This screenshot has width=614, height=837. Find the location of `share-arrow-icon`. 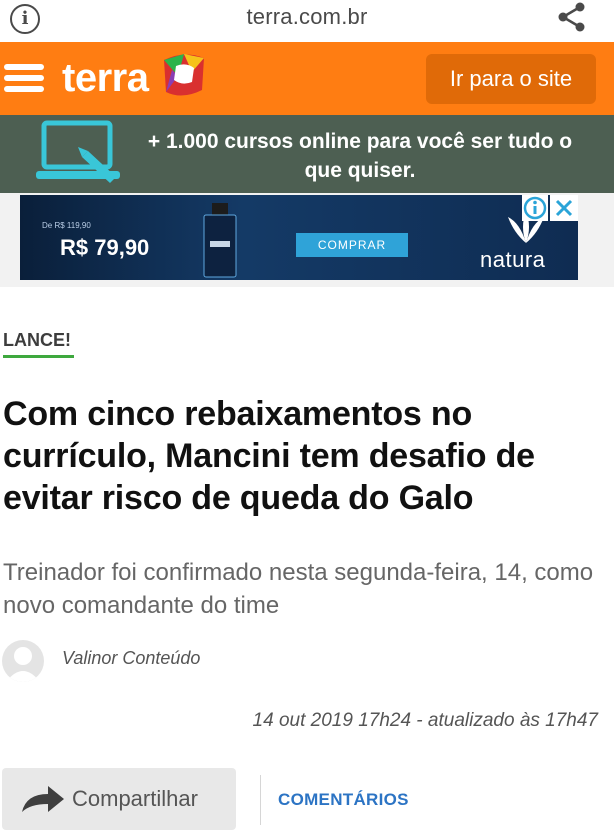

share-arrow-icon is located at coordinates (43, 799).